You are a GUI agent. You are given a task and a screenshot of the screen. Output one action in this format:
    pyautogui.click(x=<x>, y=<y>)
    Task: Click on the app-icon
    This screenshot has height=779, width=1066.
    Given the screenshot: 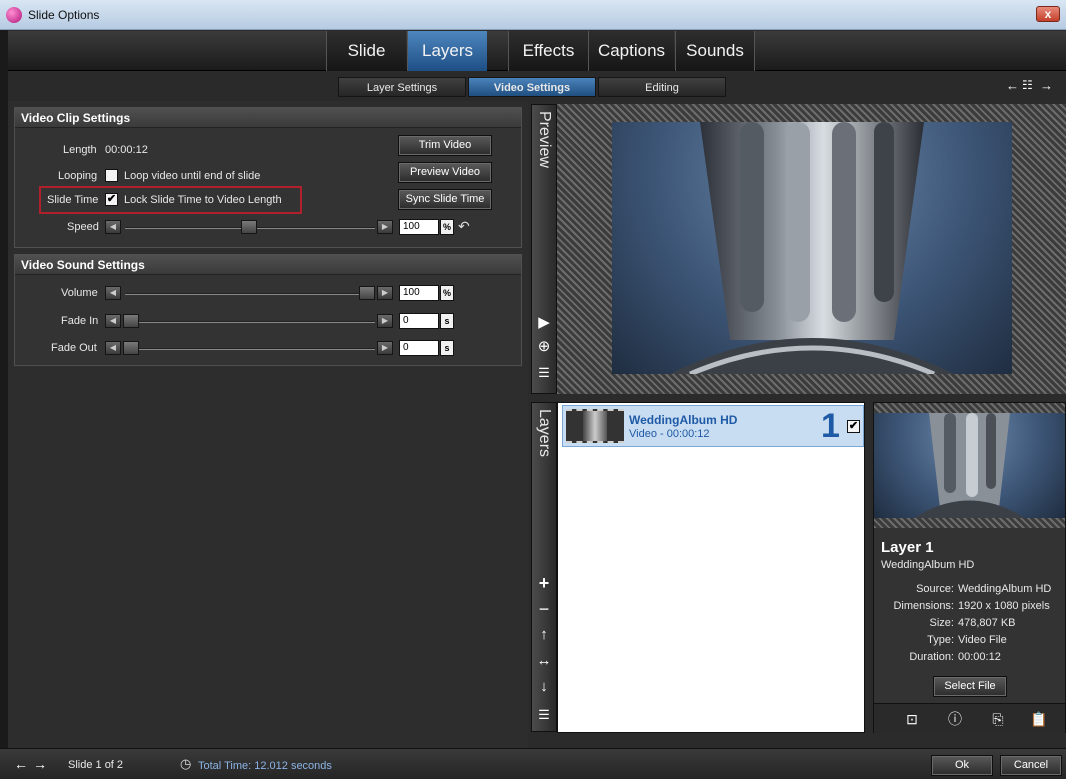 What is the action you would take?
    pyautogui.click(x=14, y=15)
    